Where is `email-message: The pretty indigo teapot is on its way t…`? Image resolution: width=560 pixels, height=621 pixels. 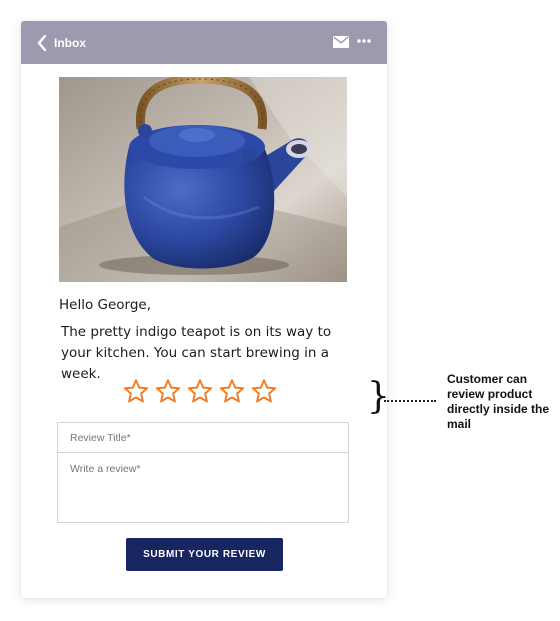 email-message: The pretty indigo teapot is on its way t… is located at coordinates (196, 353).